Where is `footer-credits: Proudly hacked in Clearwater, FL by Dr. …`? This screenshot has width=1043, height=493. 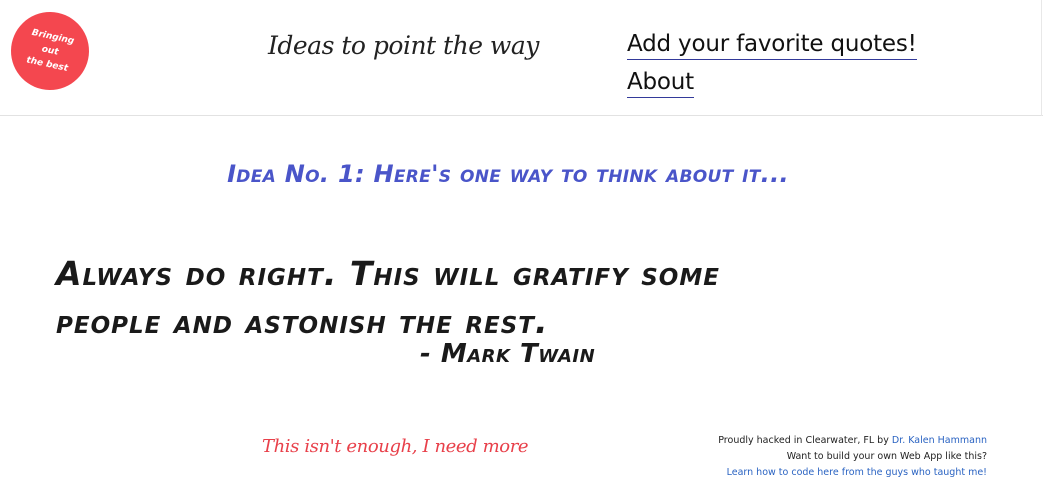 footer-credits: Proudly hacked in Clearwater, FL by Dr. … is located at coordinates (852, 457).